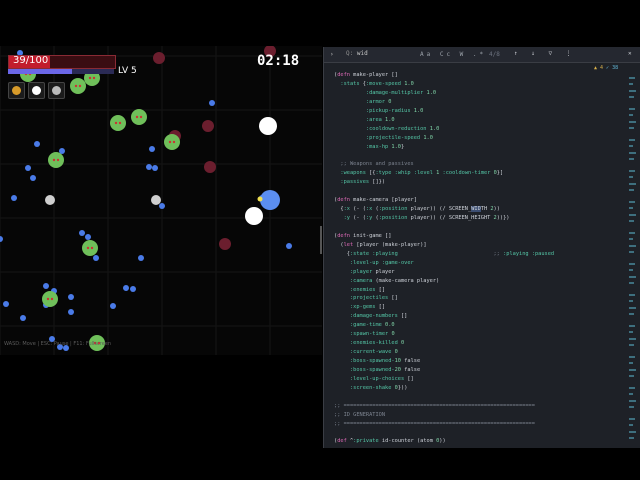  I want to click on problems-indicator: ▲ 4 ✓ 38, so click(606, 68).